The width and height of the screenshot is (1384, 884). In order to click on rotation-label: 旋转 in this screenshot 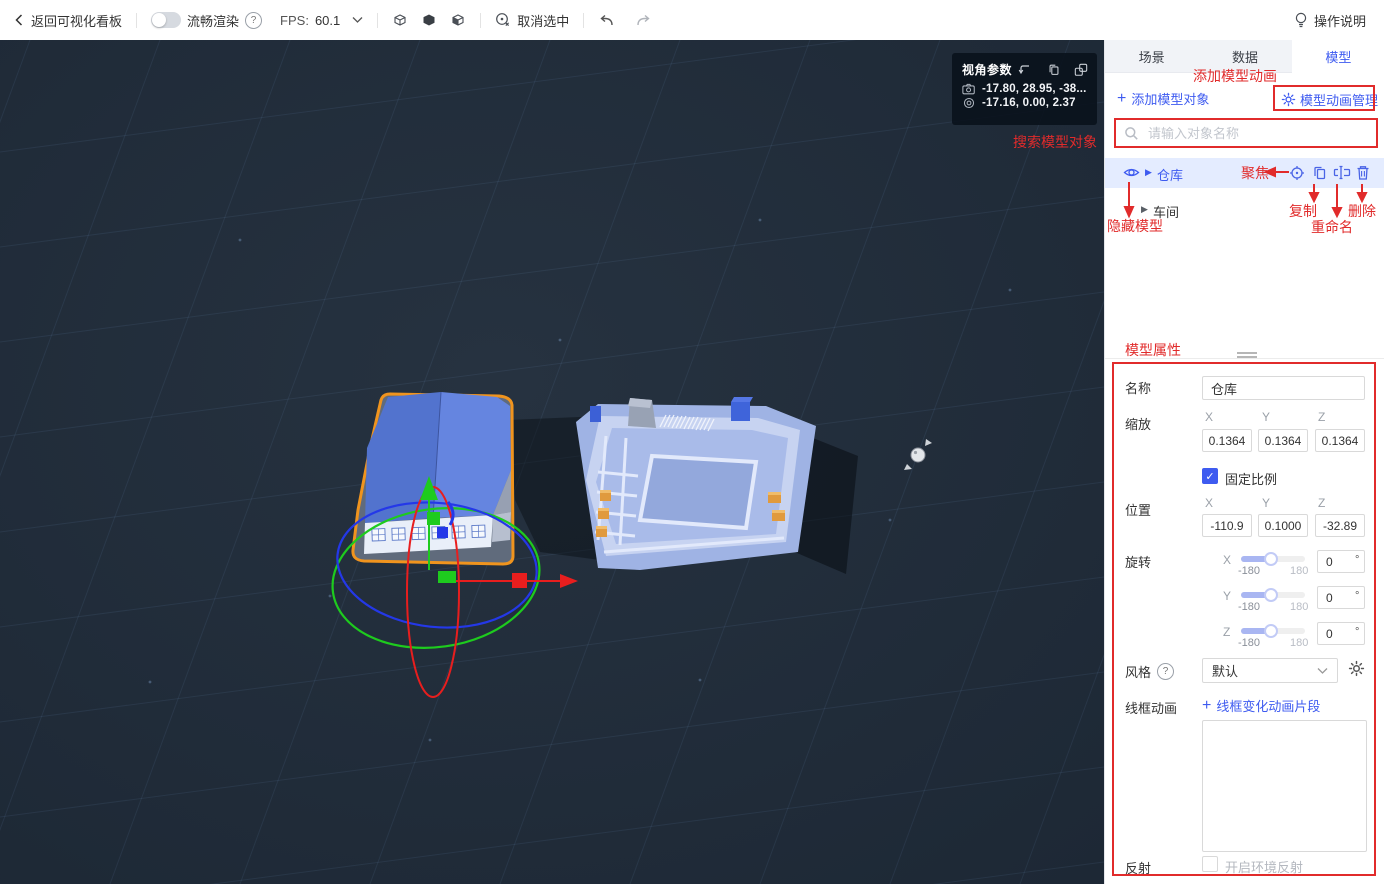, I will do `click(1138, 562)`.